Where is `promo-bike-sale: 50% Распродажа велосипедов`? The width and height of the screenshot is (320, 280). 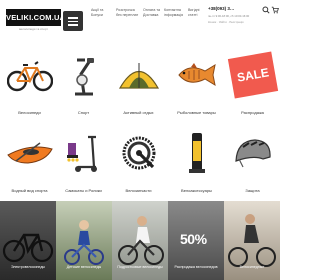
promo-bike-sale: 50% Распродажа велосипедов is located at coordinates (196, 240).